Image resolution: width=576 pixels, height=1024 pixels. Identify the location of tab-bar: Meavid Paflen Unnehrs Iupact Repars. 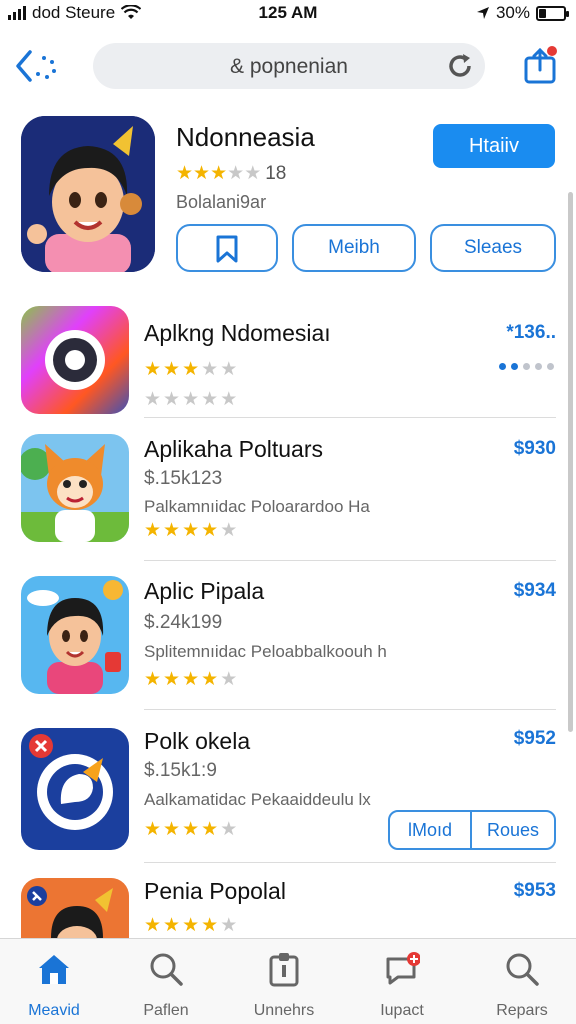
(288, 981).